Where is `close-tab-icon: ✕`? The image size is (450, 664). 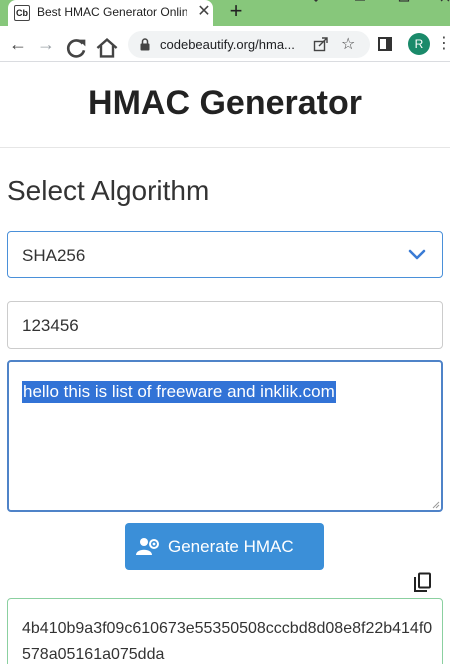
close-tab-icon: ✕ is located at coordinates (204, 12).